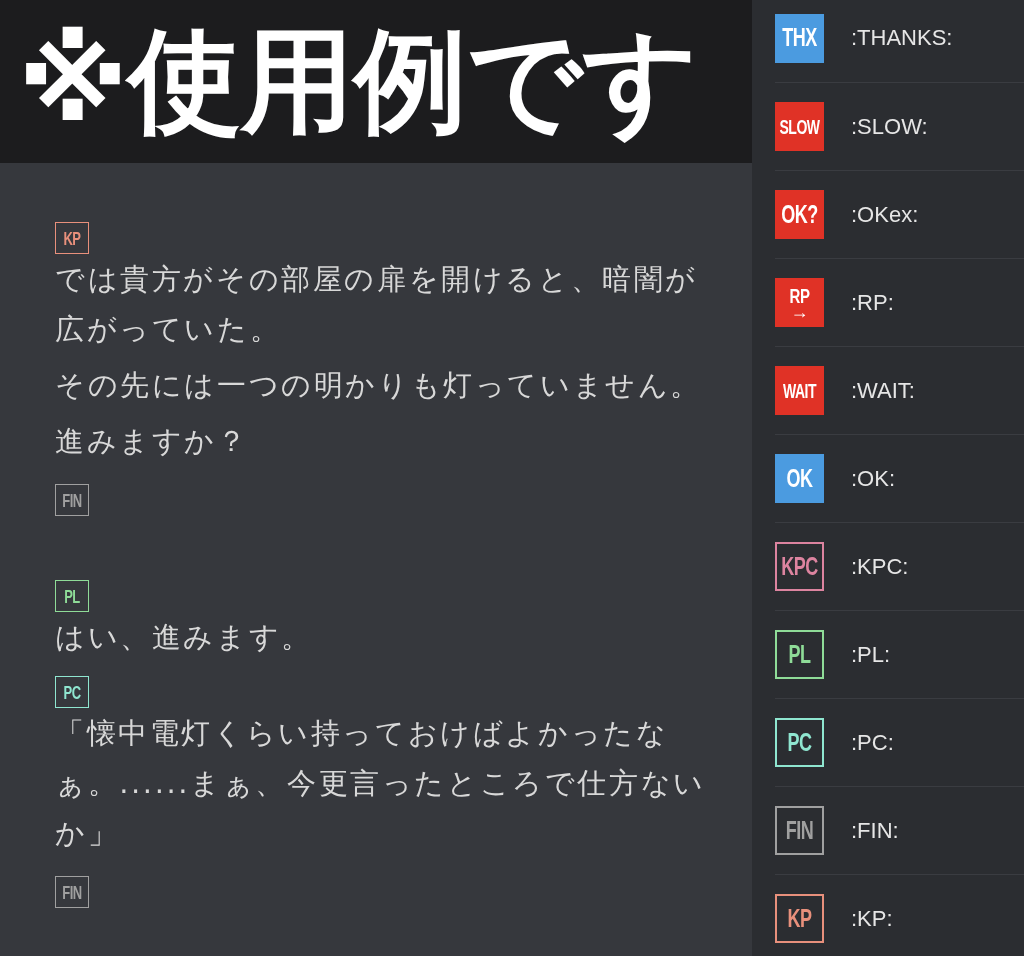 The width and height of the screenshot is (1024, 956). What do you see at coordinates (883, 390) in the screenshot?
I see `emoji-name: :WAIT:` at bounding box center [883, 390].